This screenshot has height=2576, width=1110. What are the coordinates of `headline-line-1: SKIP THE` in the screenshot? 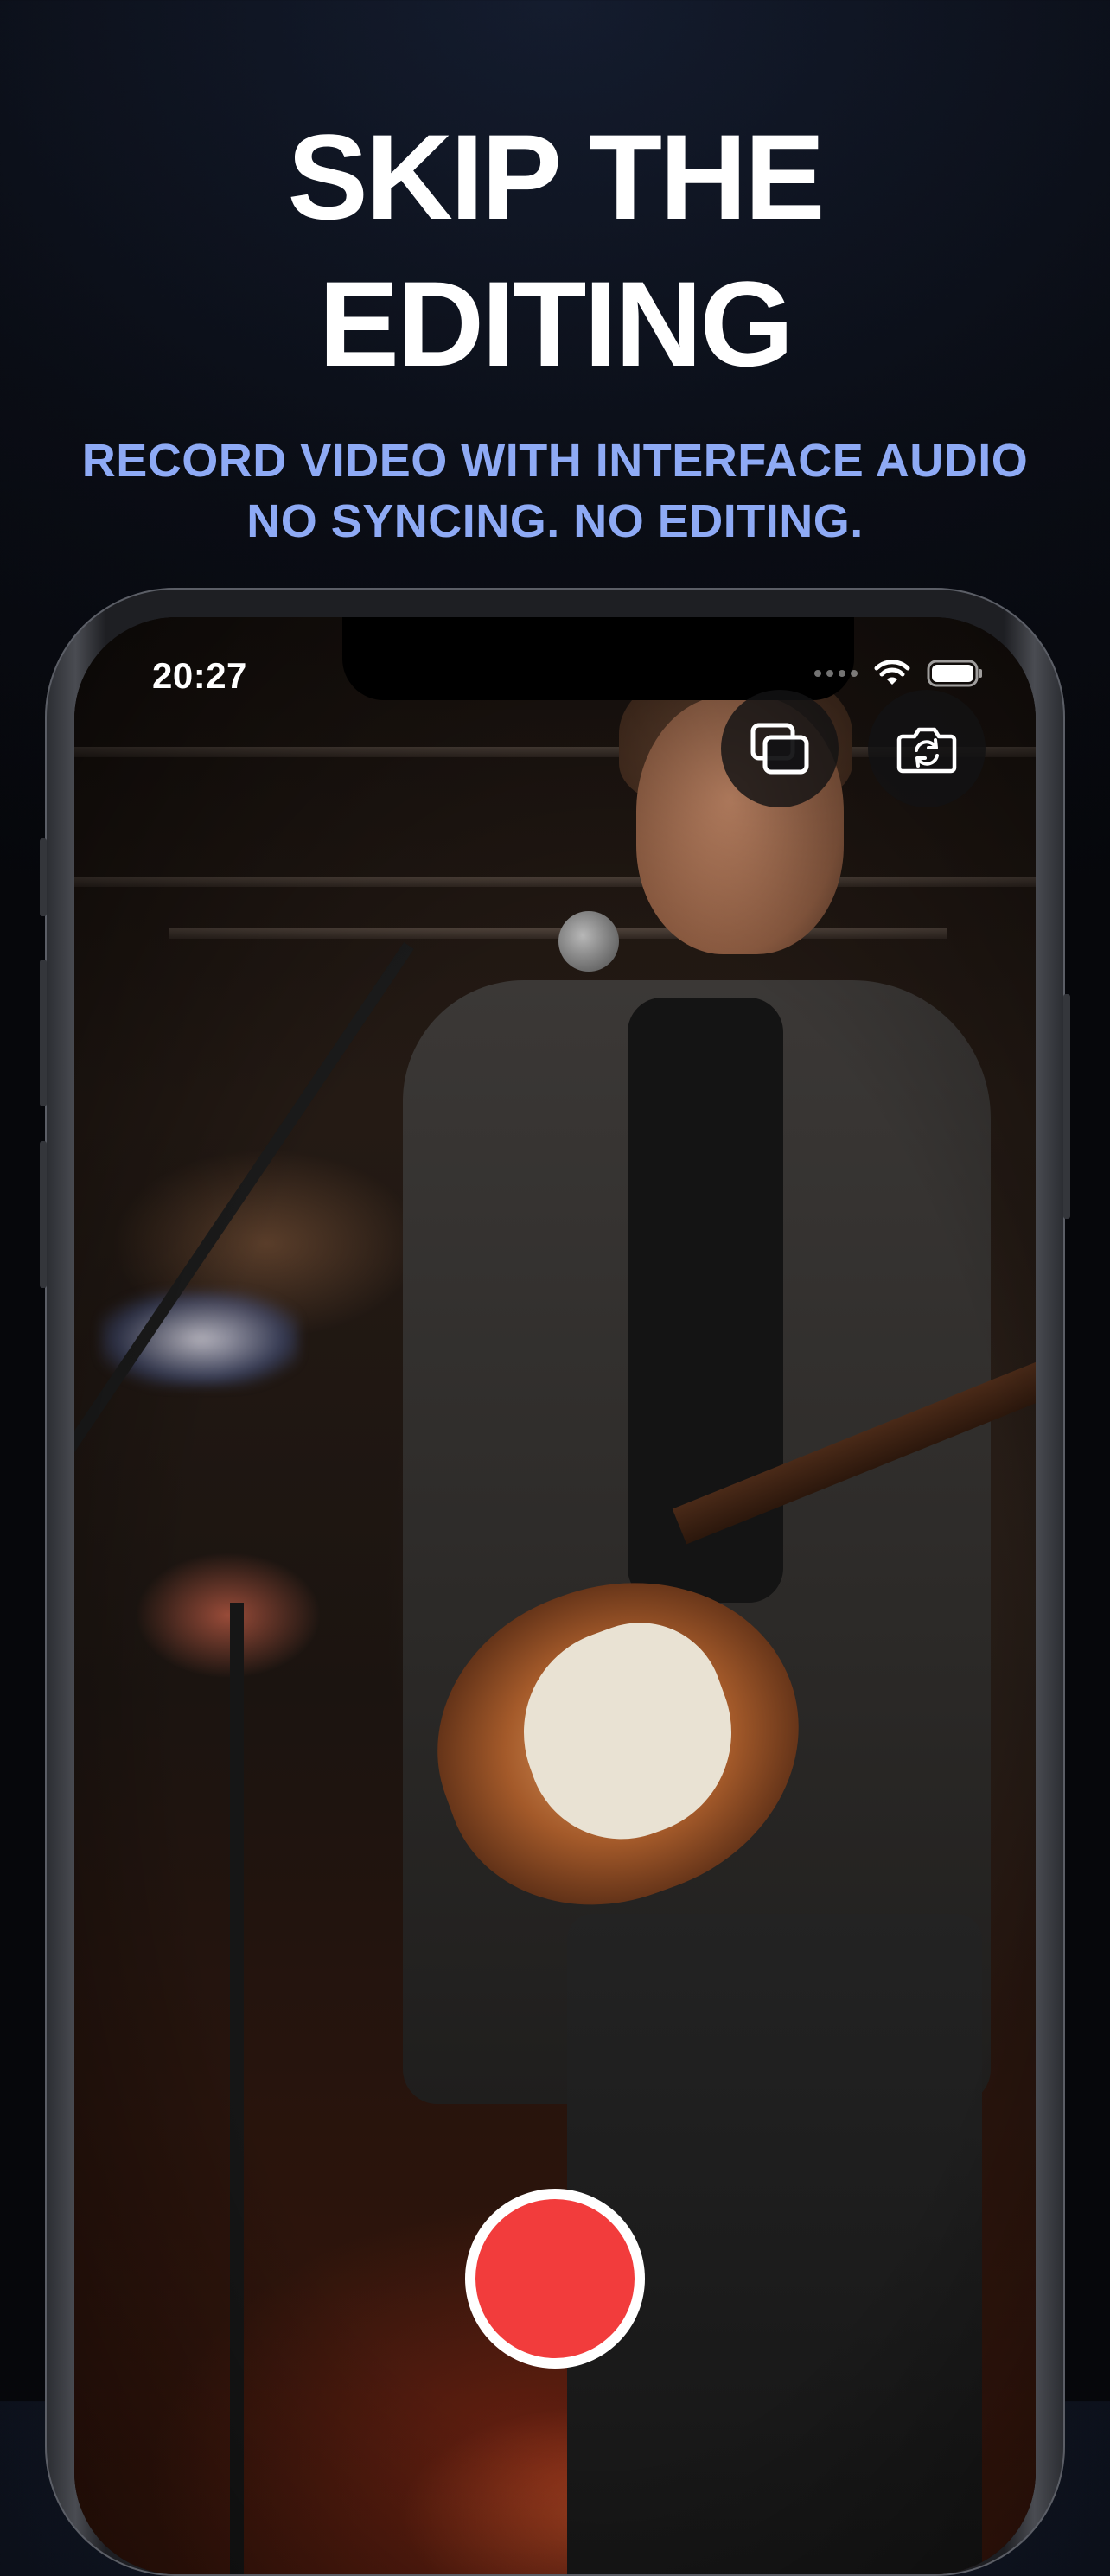 It's located at (556, 177).